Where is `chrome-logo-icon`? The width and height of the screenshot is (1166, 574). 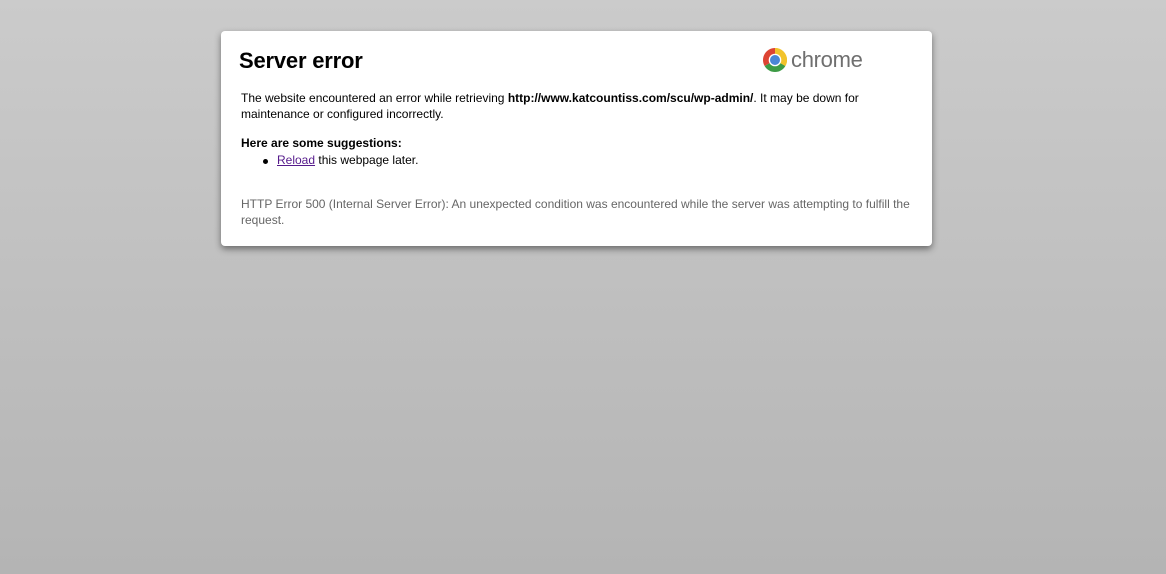 chrome-logo-icon is located at coordinates (775, 60).